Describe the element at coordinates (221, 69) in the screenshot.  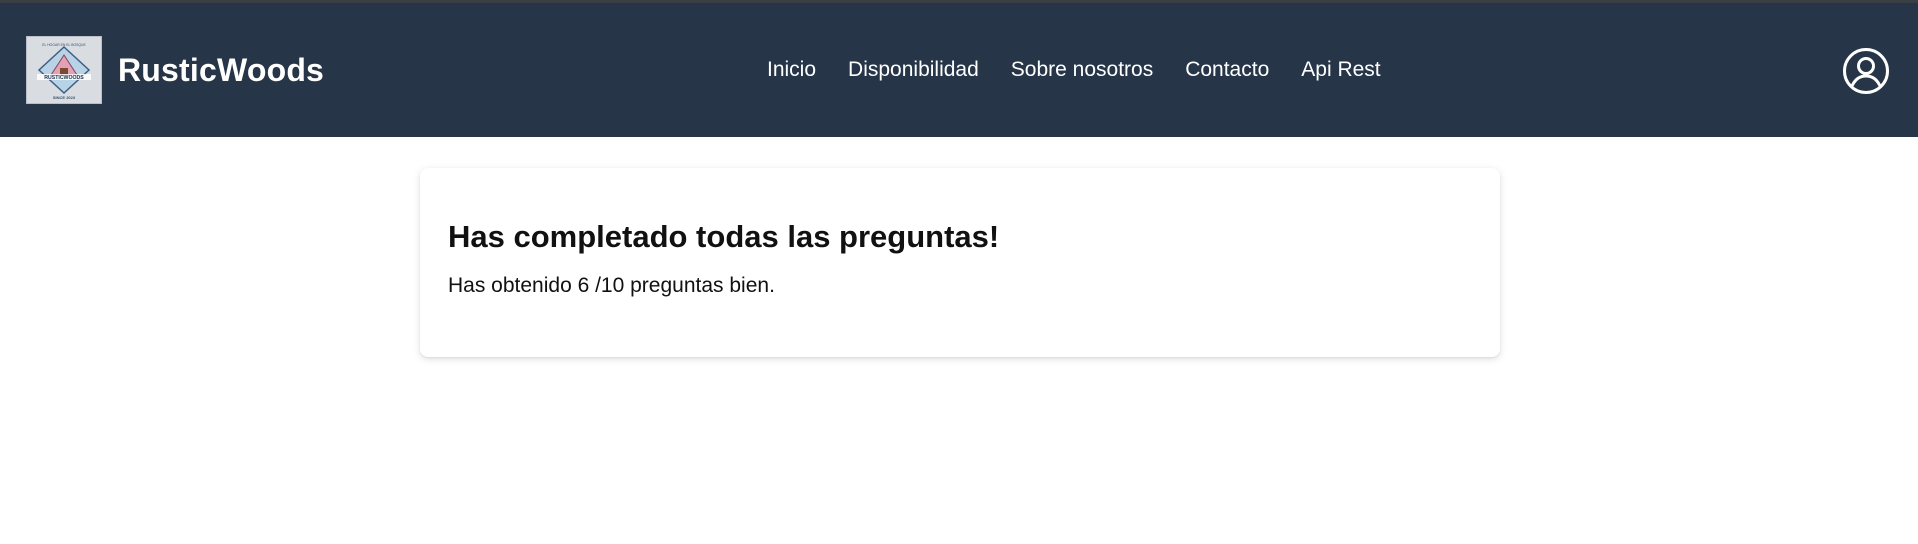
I see `brand-name: RusticWoods` at that location.